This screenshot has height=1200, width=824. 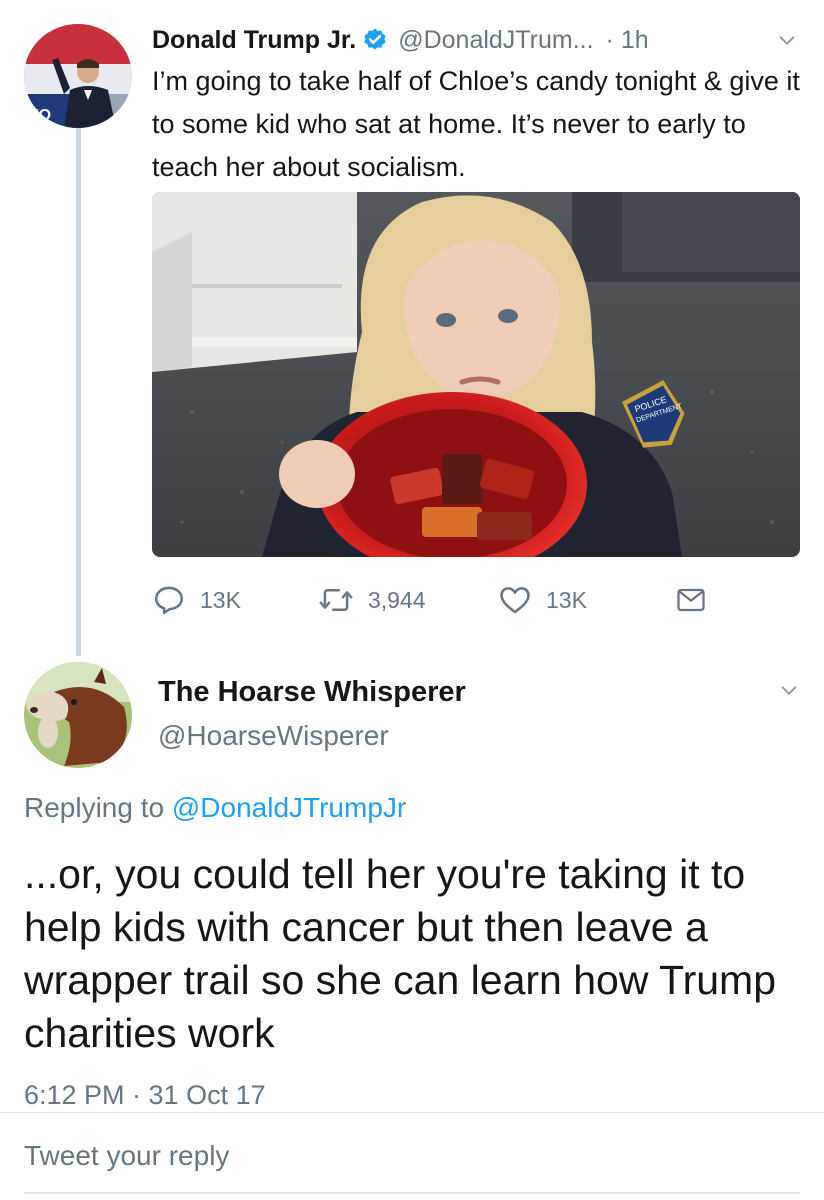 I want to click on svg-text: YO, so click(x=39, y=115).